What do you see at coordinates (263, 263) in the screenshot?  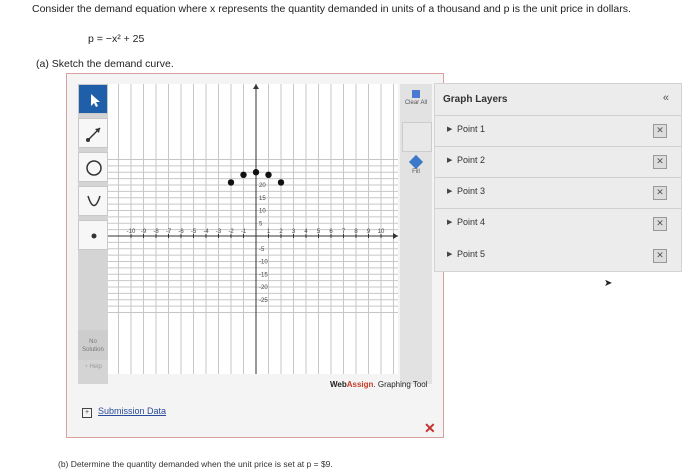 I see `y-tick-label: -10` at bounding box center [263, 263].